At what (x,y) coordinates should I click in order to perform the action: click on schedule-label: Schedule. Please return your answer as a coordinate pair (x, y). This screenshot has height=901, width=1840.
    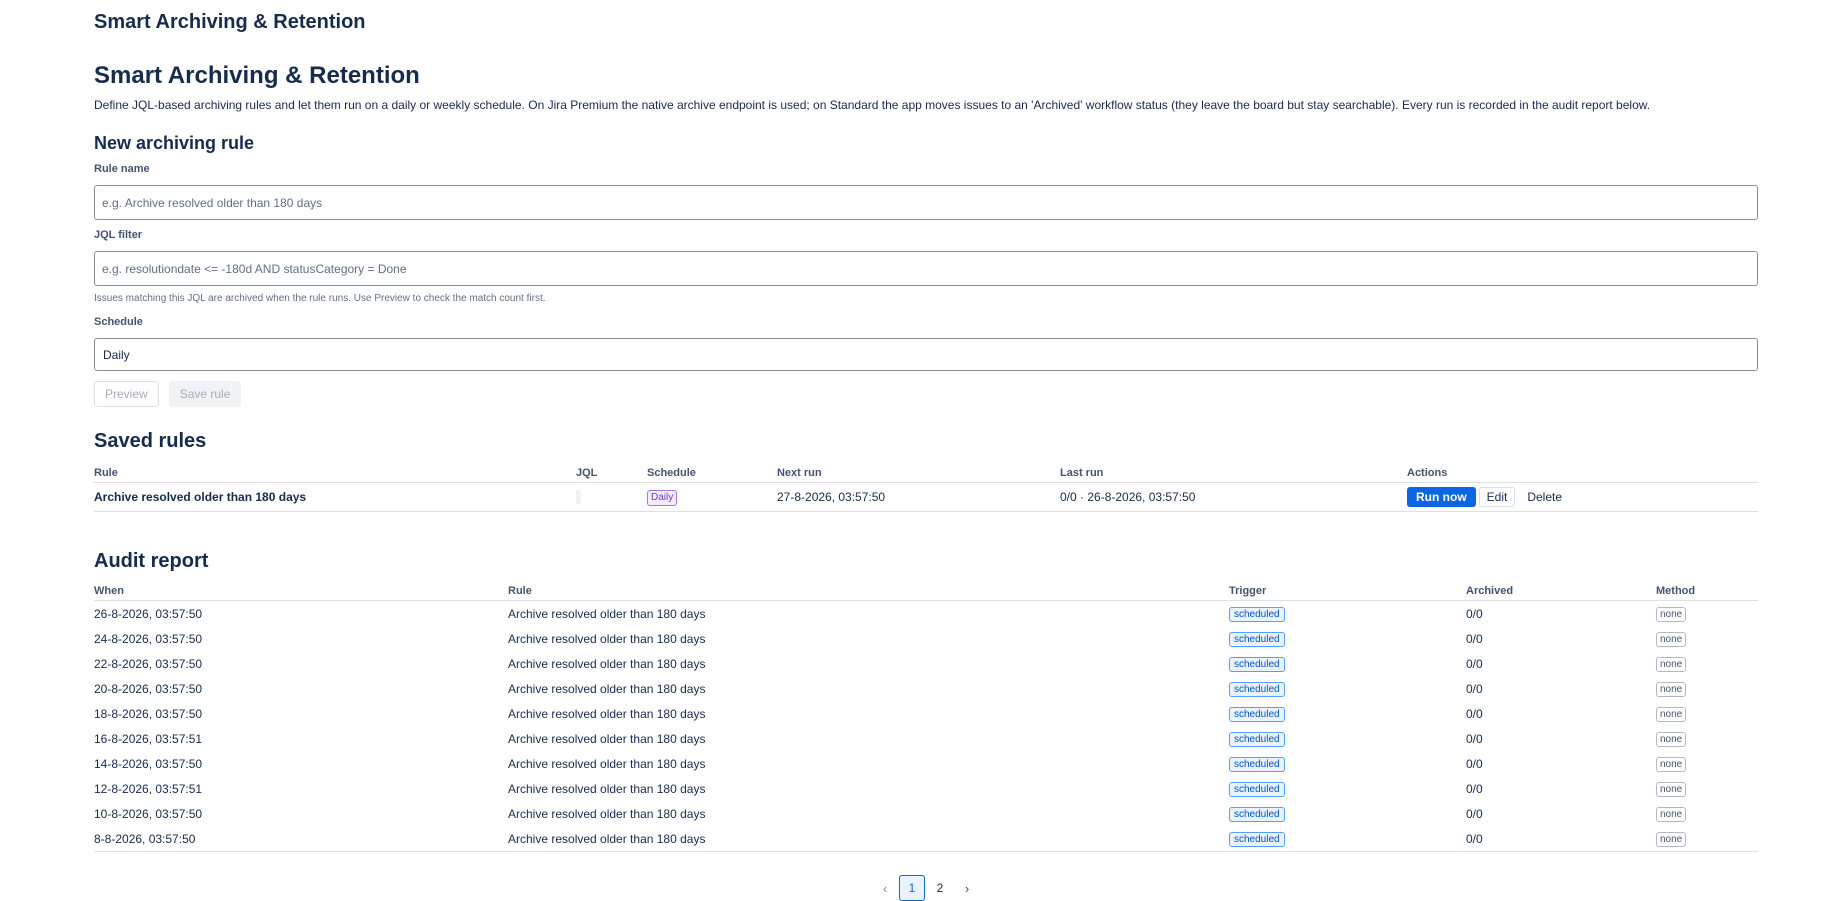
    Looking at the image, I should click on (118, 322).